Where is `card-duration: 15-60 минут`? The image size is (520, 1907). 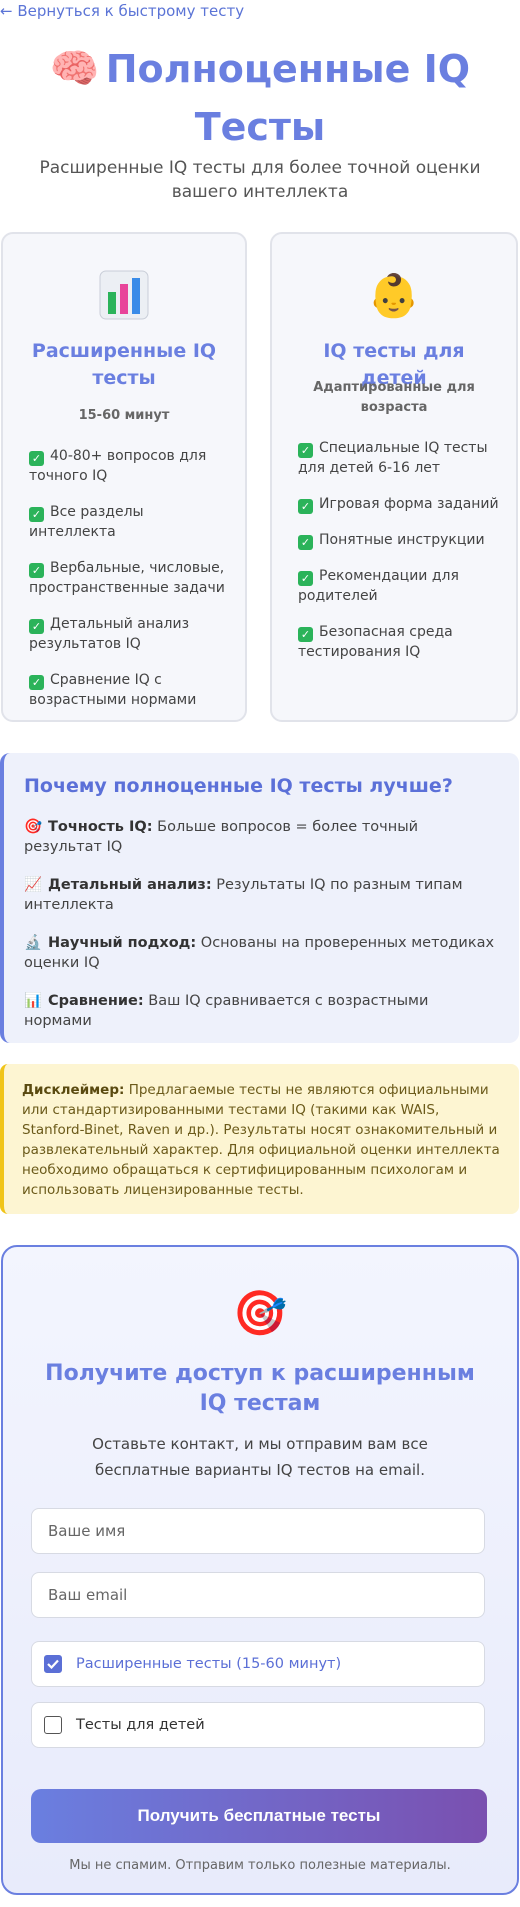 card-duration: 15-60 минут is located at coordinates (124, 415).